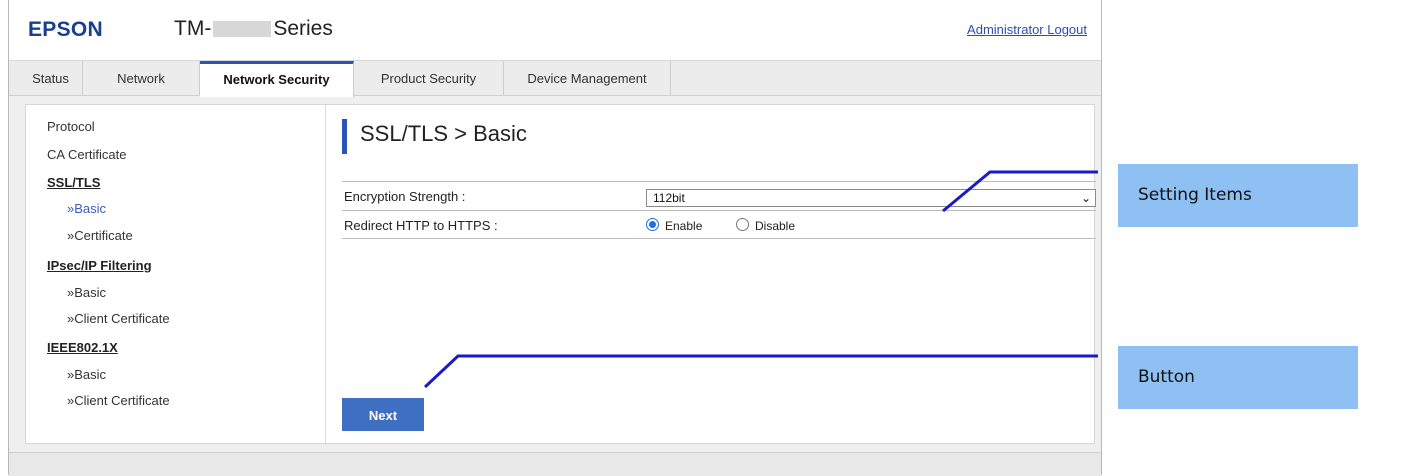 Image resolution: width=1412 pixels, height=476 pixels. Describe the element at coordinates (760, 371) in the screenshot. I see `button-leader-line` at that location.